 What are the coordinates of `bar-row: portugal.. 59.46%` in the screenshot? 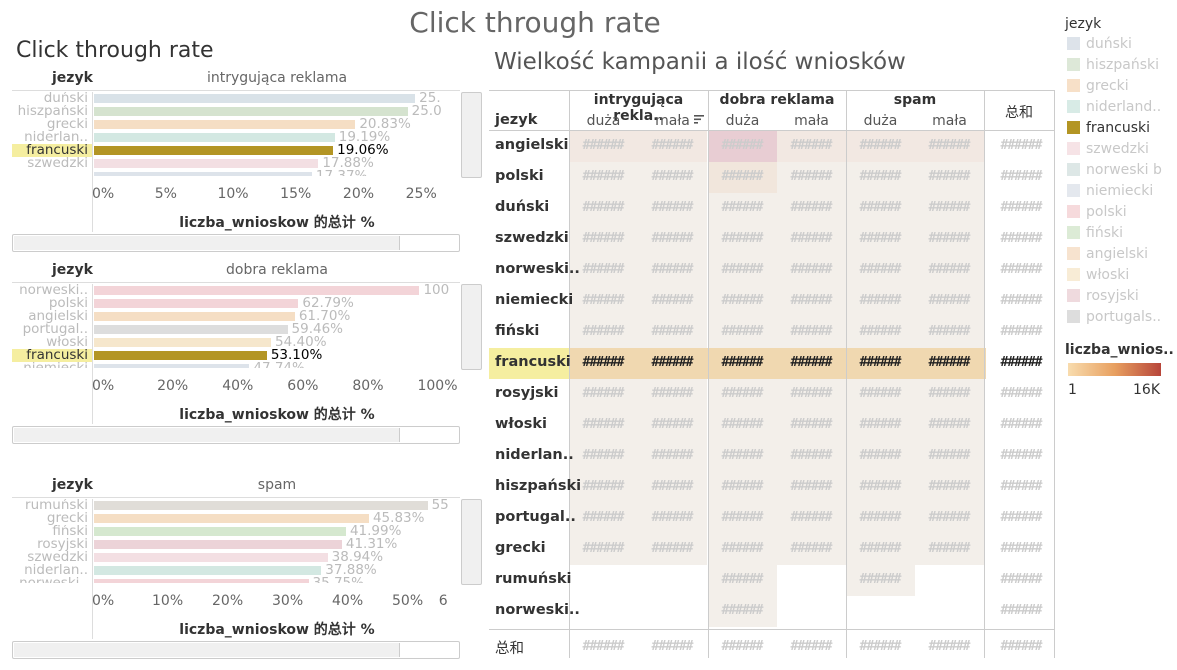 It's located at (236, 329).